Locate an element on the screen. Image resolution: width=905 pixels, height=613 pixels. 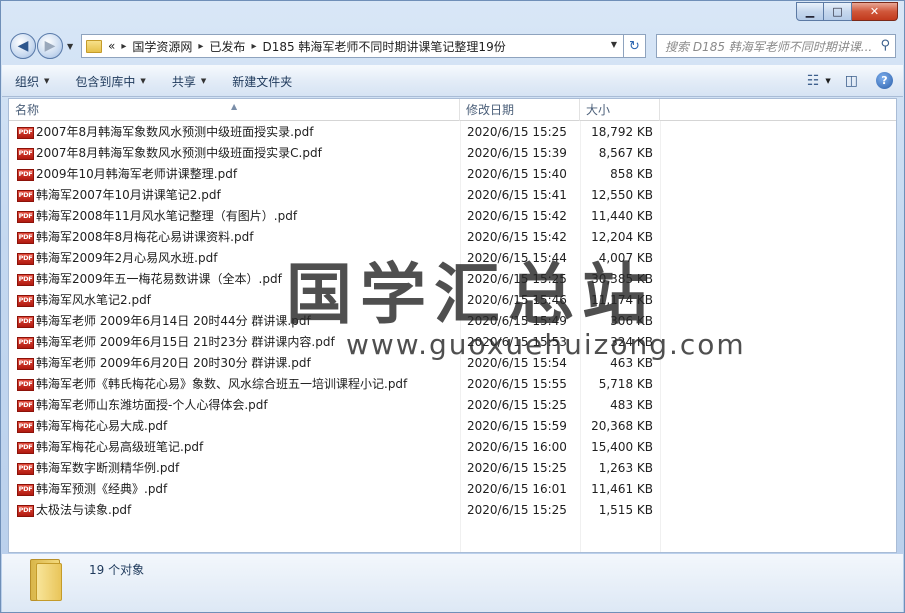
file-name-cell: PDF 2009年10月韩海军老师讲课整理.pdf is located at coordinates (127, 174).